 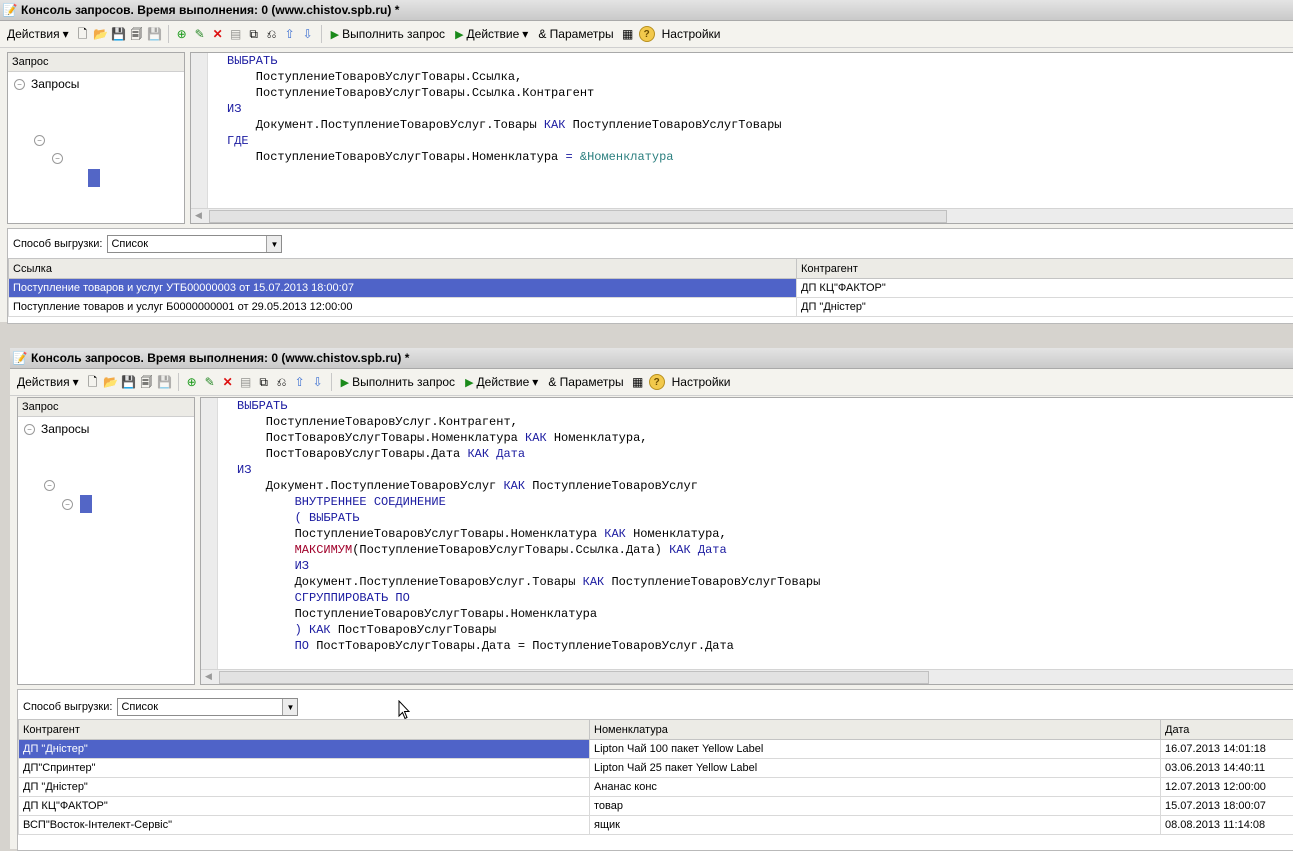 I want to click on code-line: ( ВЫБРАТЬ, so click(x=528, y=518).